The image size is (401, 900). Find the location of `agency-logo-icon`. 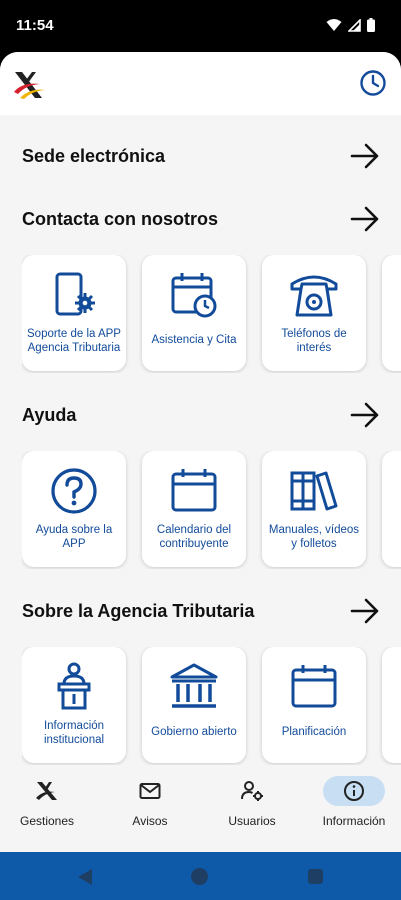

agency-logo-icon is located at coordinates (47, 791).